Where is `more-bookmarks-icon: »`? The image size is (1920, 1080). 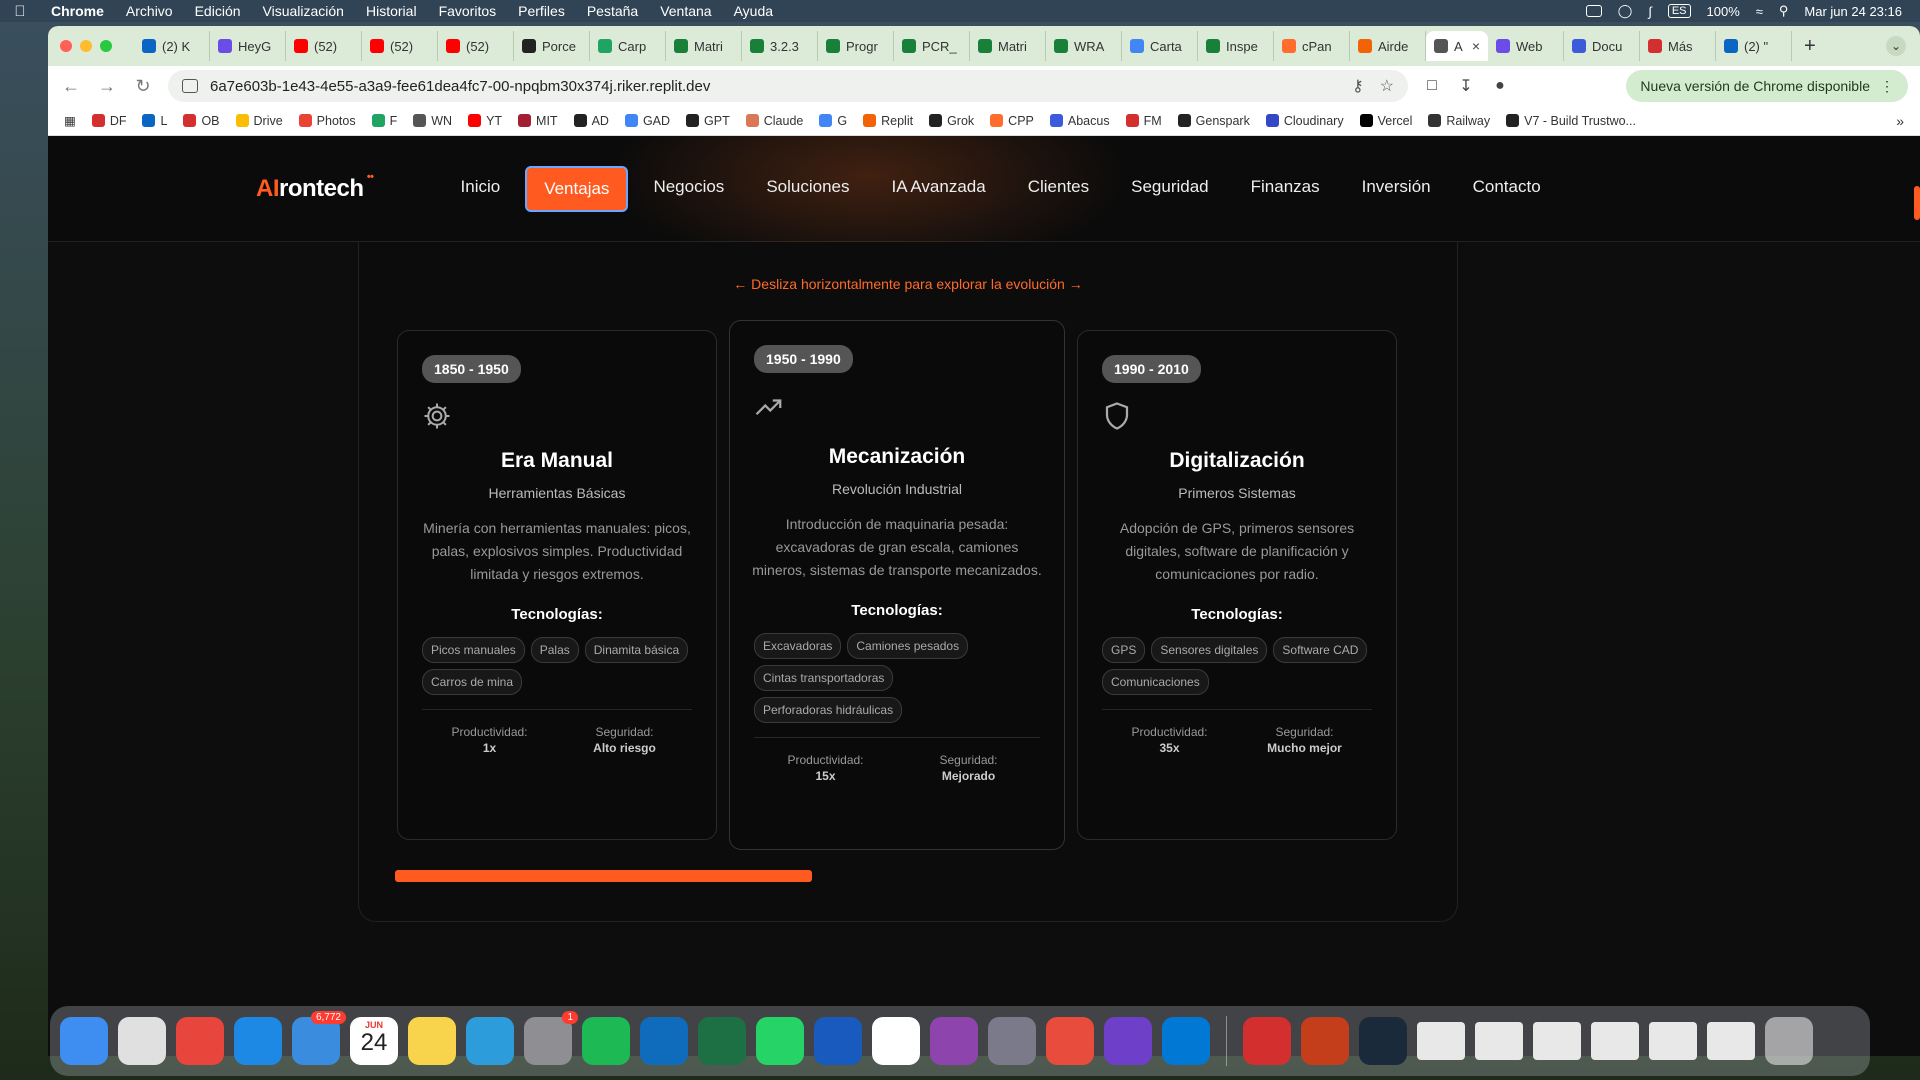 more-bookmarks-icon: » is located at coordinates (1900, 121).